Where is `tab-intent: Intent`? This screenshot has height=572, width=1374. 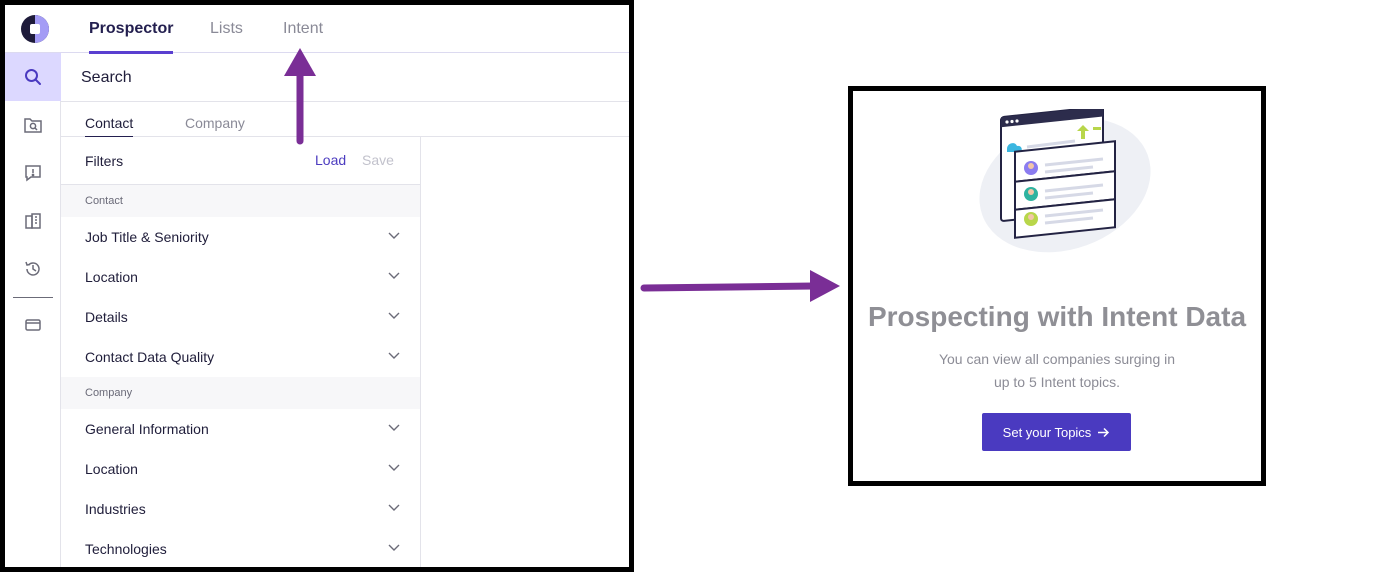 tab-intent: Intent is located at coordinates (303, 29).